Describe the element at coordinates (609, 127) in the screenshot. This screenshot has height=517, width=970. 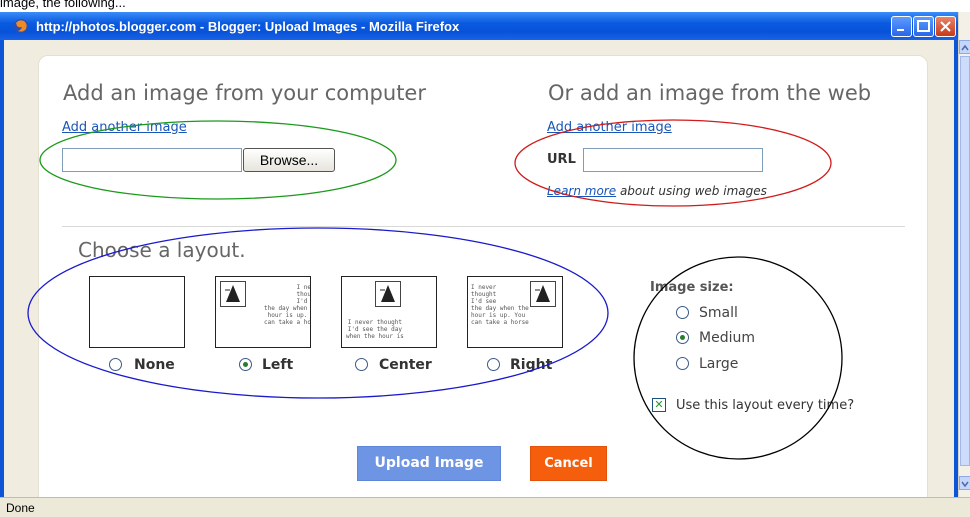
I see `add-another-image-link-web: Add another image` at that location.